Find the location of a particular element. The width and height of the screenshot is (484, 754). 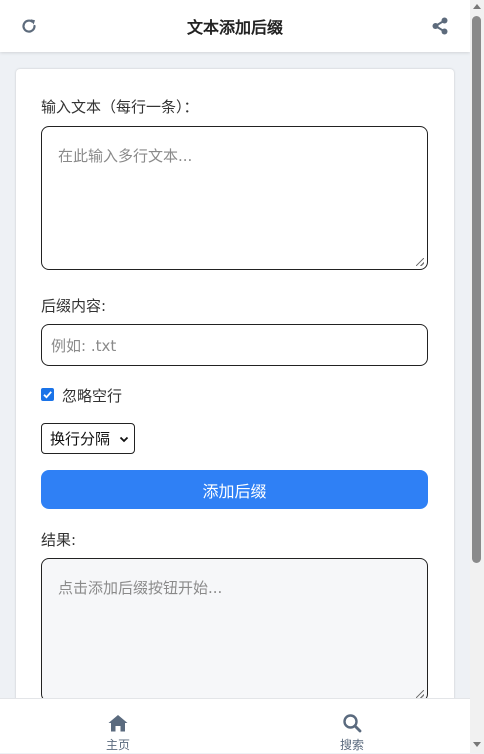

share-icon is located at coordinates (440, 26).